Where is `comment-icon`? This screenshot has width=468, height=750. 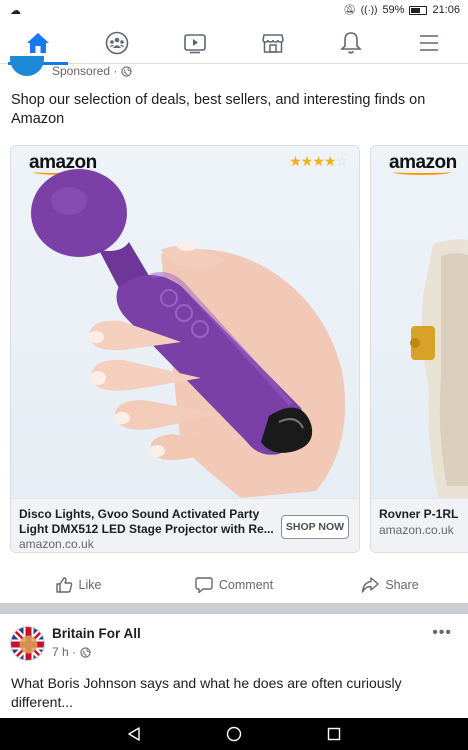
comment-icon is located at coordinates (204, 585).